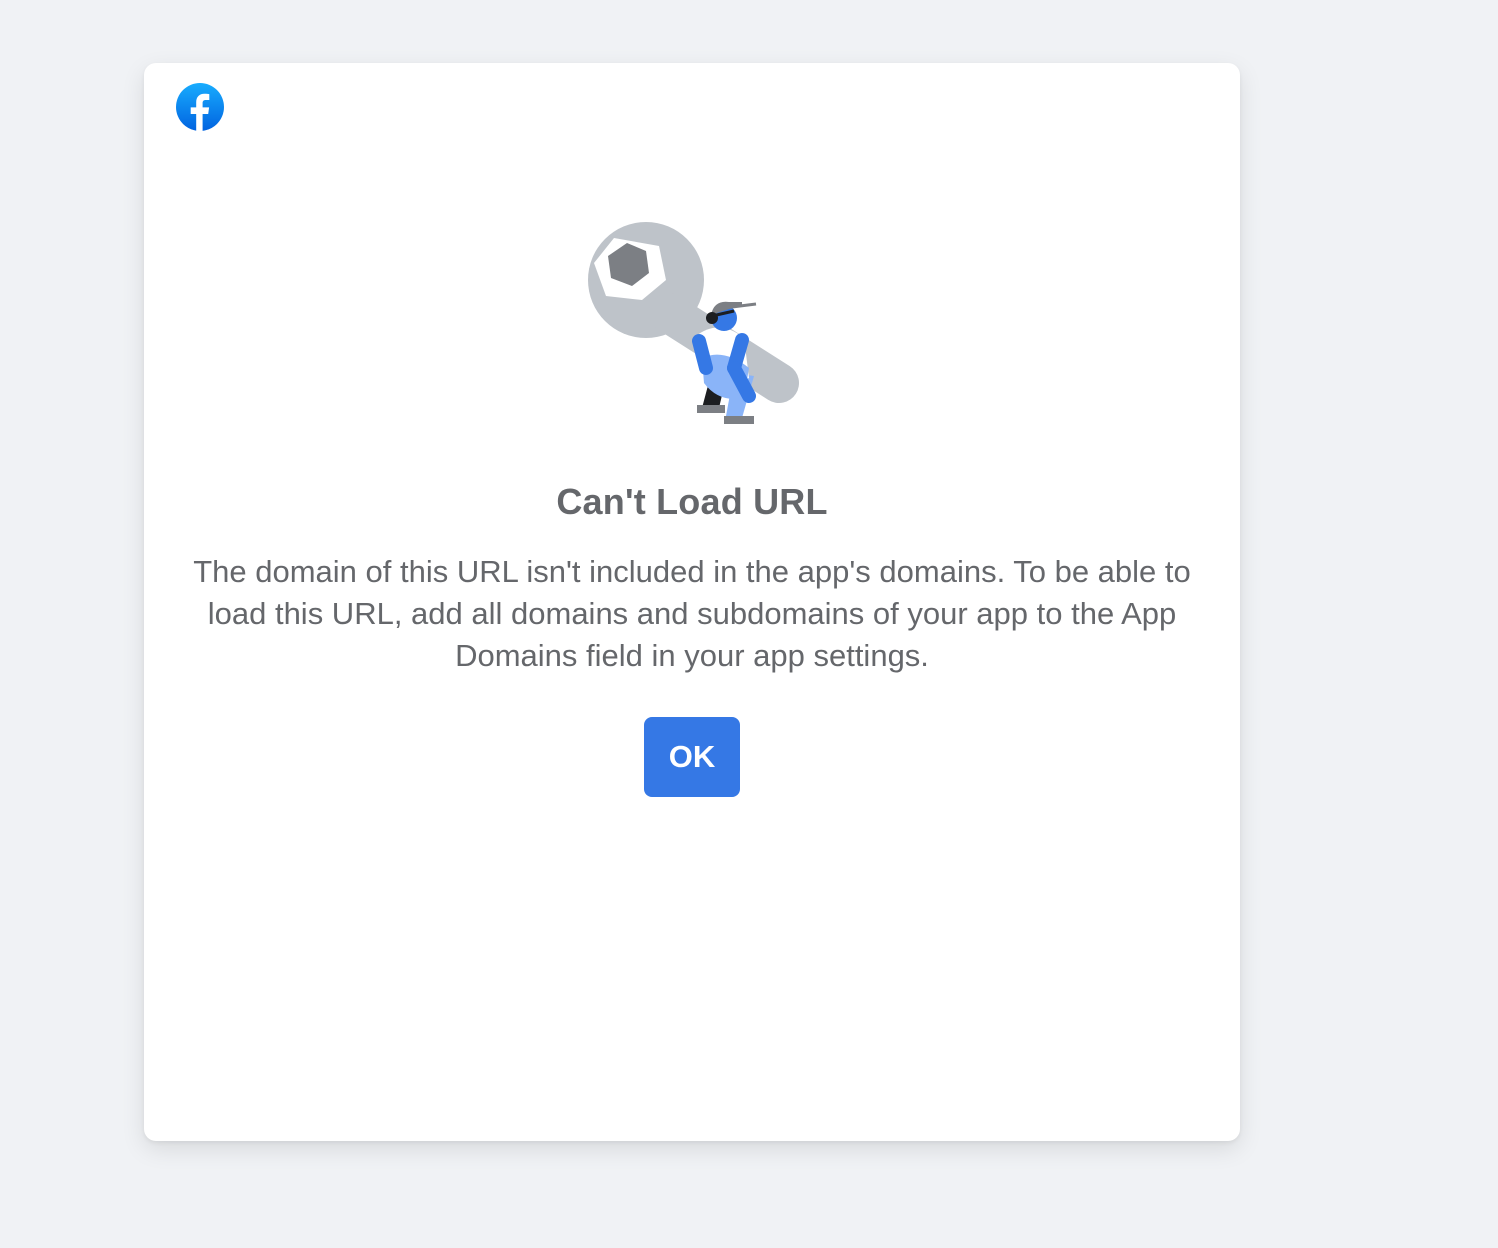 This screenshot has width=1498, height=1248. I want to click on dialog-title: Can't Load URL, so click(692, 501).